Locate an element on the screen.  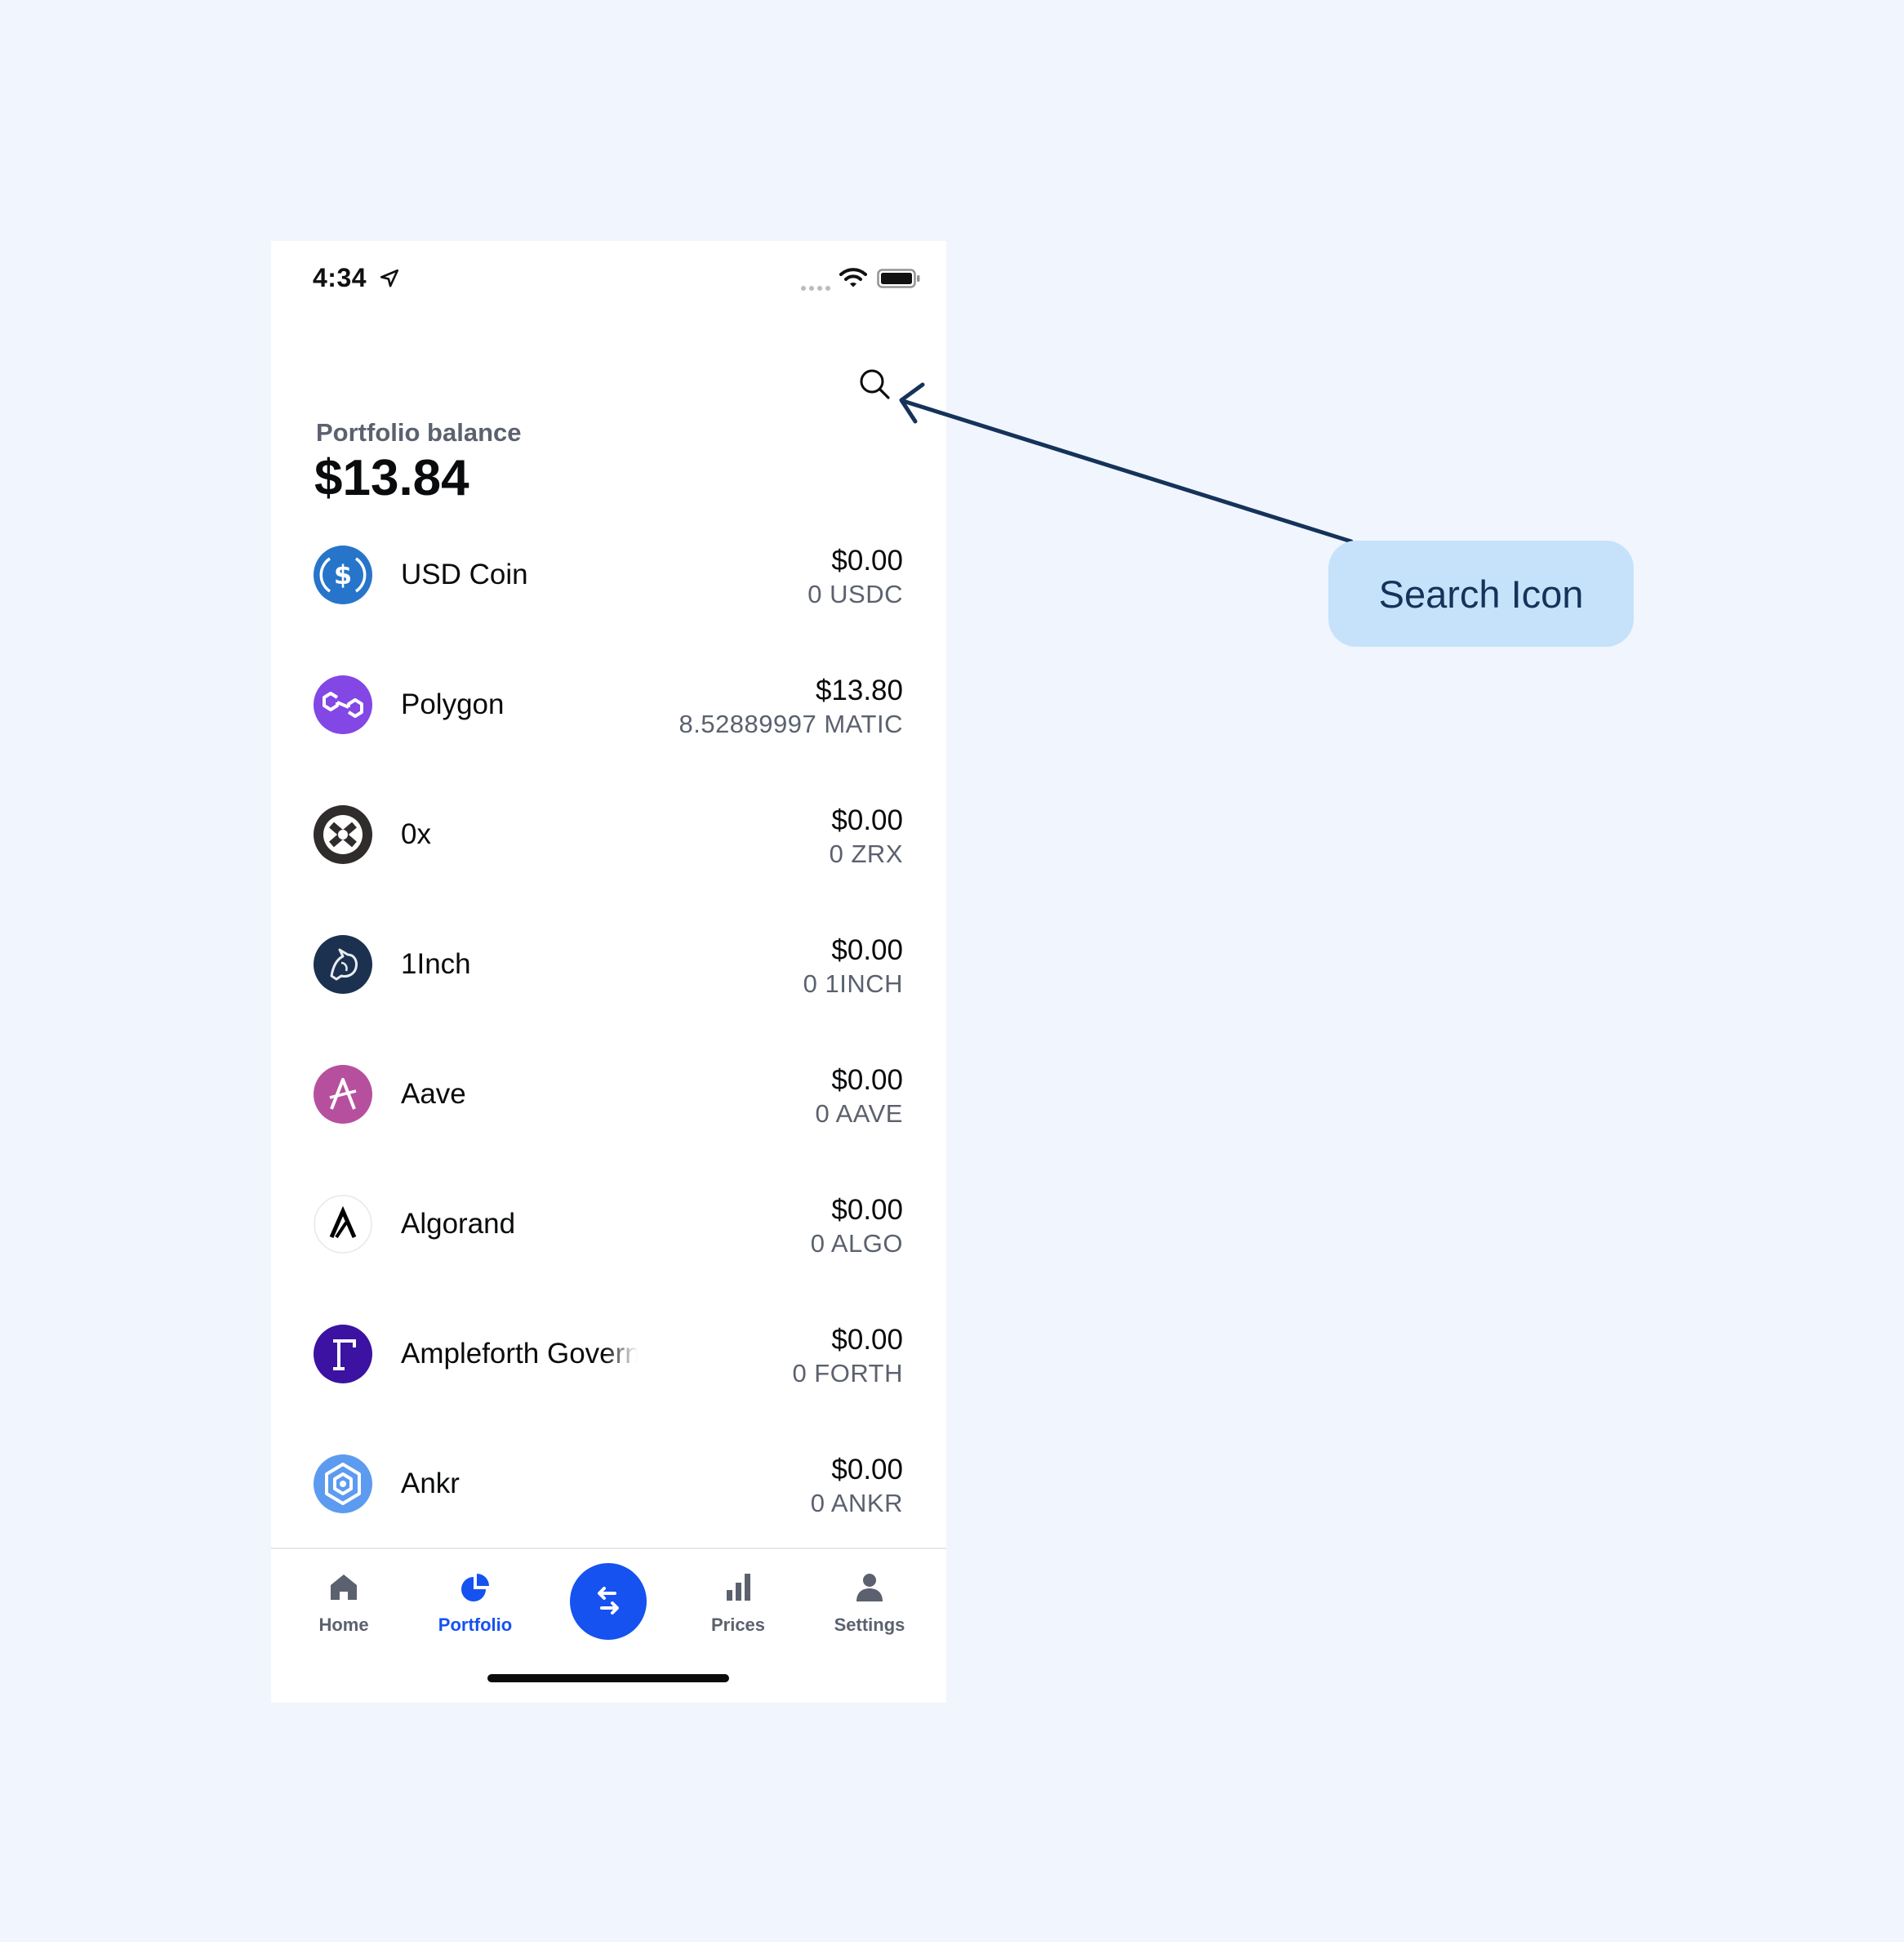
aave-icon is located at coordinates (343, 1094).